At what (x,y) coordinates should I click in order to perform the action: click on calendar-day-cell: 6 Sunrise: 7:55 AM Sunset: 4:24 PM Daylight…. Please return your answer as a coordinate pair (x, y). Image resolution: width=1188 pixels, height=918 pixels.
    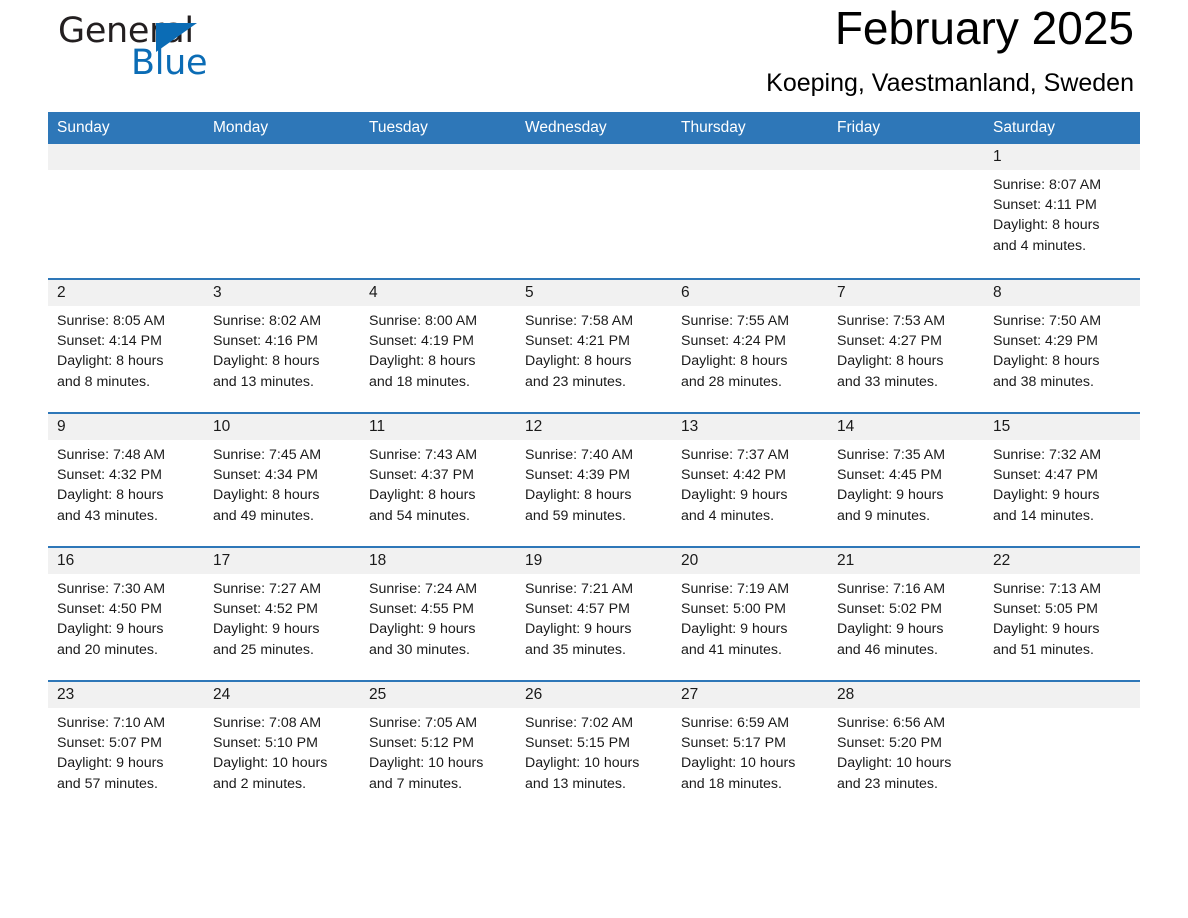
    Looking at the image, I should click on (750, 346).